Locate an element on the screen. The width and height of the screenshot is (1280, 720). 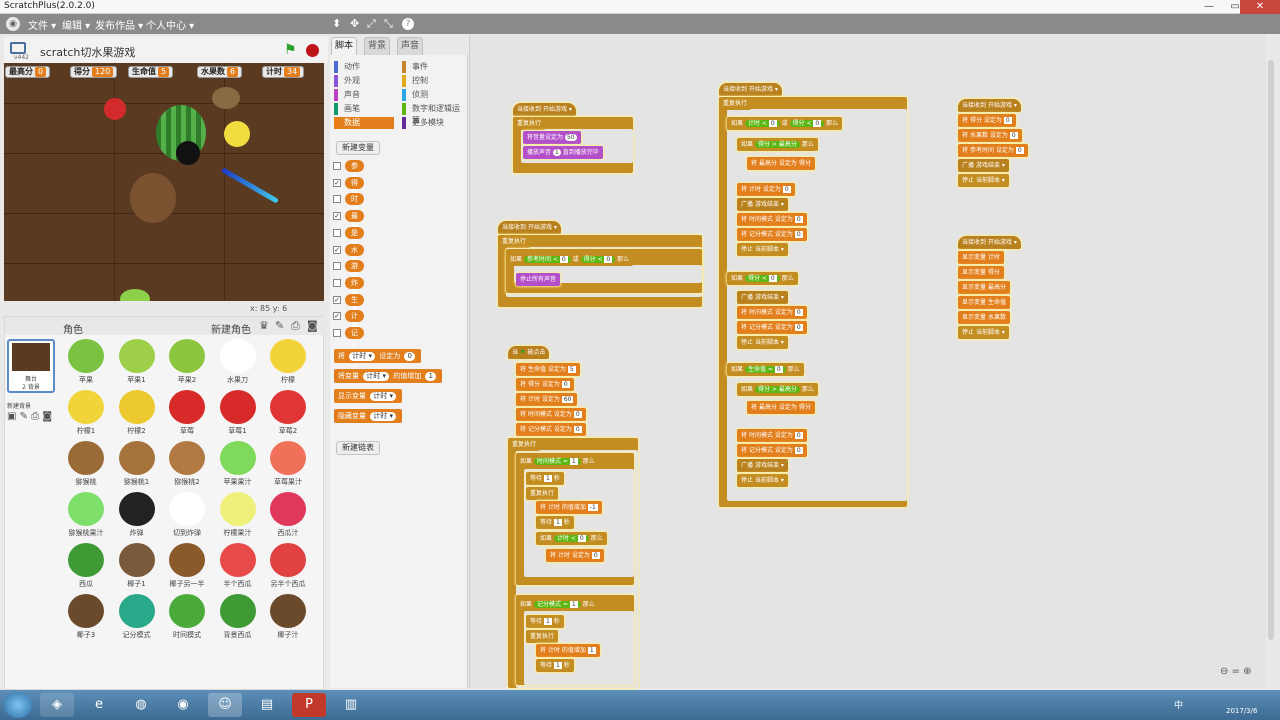
variable-reporter: 最高分 is located at coordinates (354, 227).